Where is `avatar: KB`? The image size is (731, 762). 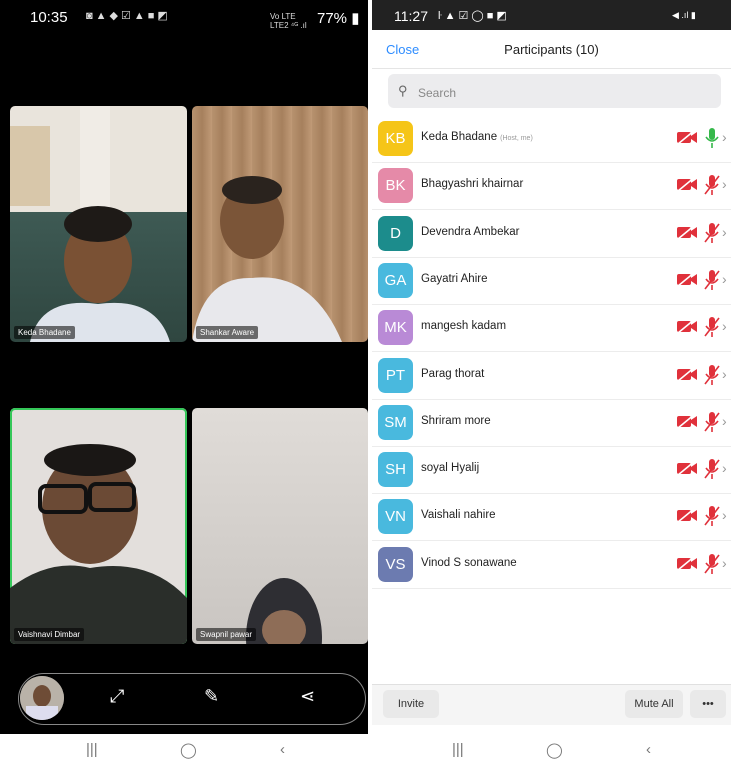 avatar: KB is located at coordinates (395, 138).